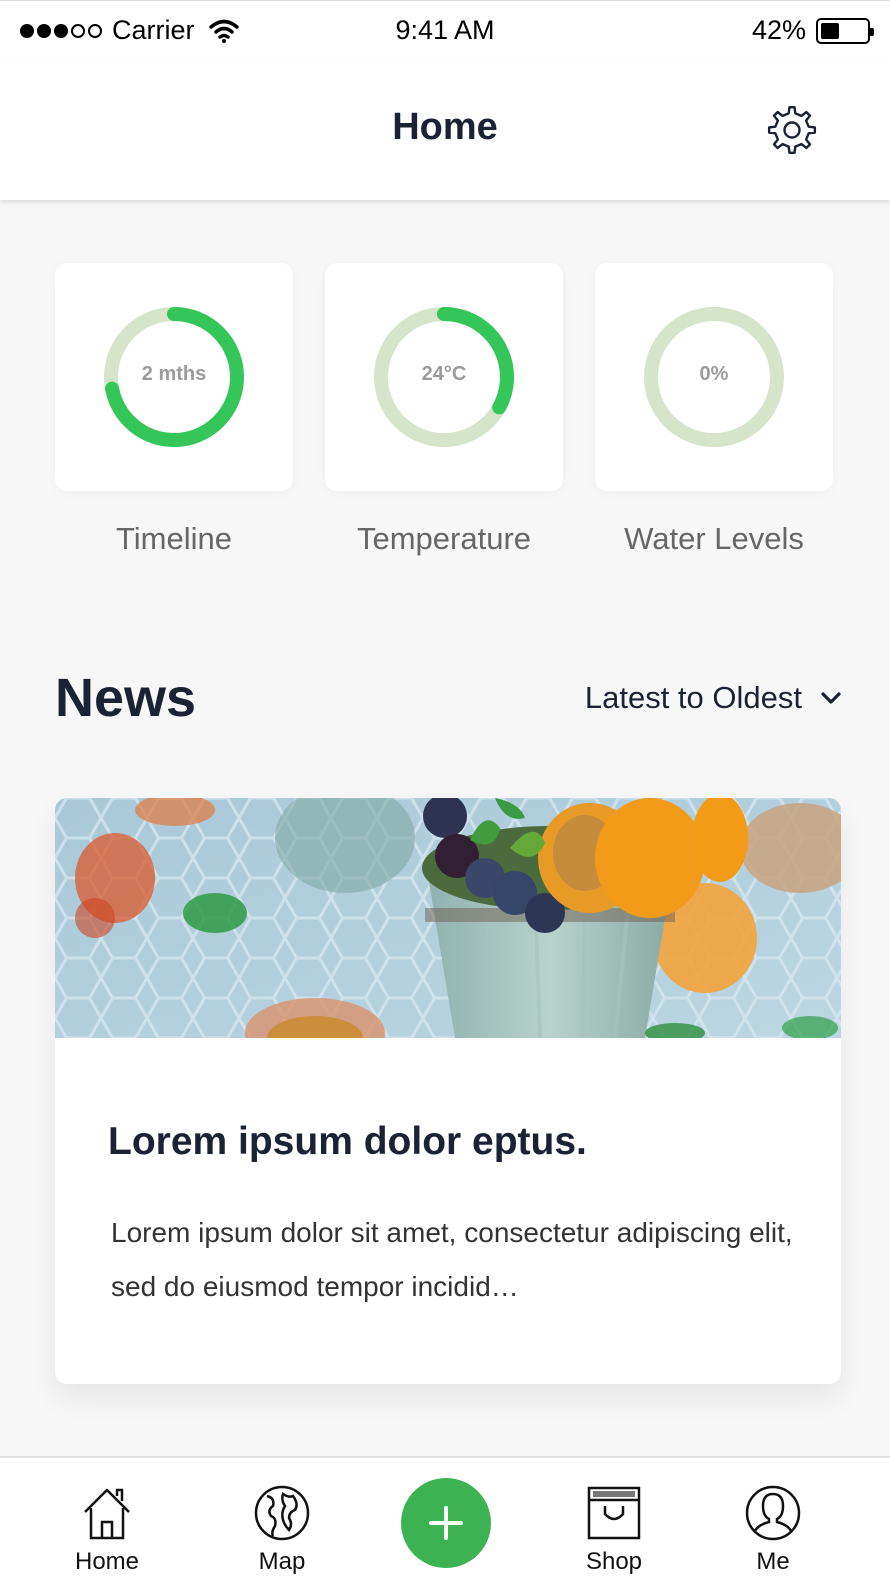  Describe the element at coordinates (445, 127) in the screenshot. I see `page-title: Home` at that location.